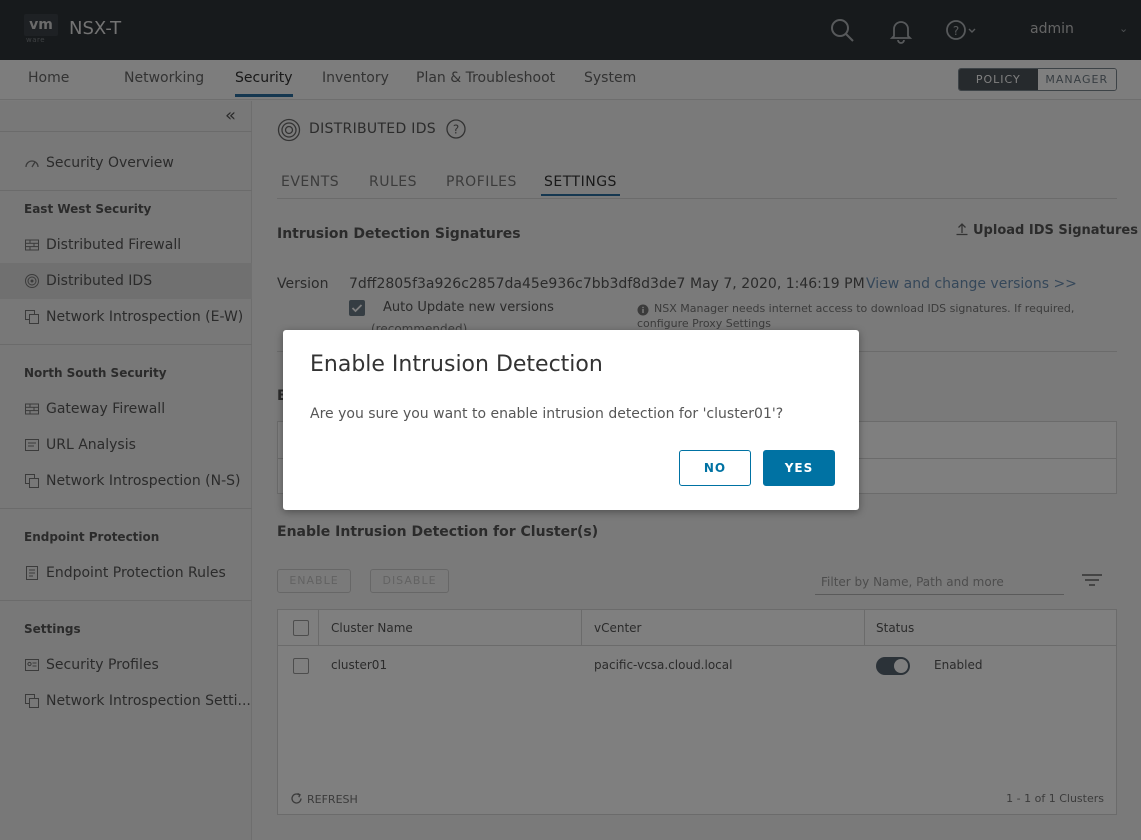 Image resolution: width=1141 pixels, height=840 pixels. Describe the element at coordinates (456, 364) in the screenshot. I see `dialog-title: Enable Intrusion Detection` at that location.